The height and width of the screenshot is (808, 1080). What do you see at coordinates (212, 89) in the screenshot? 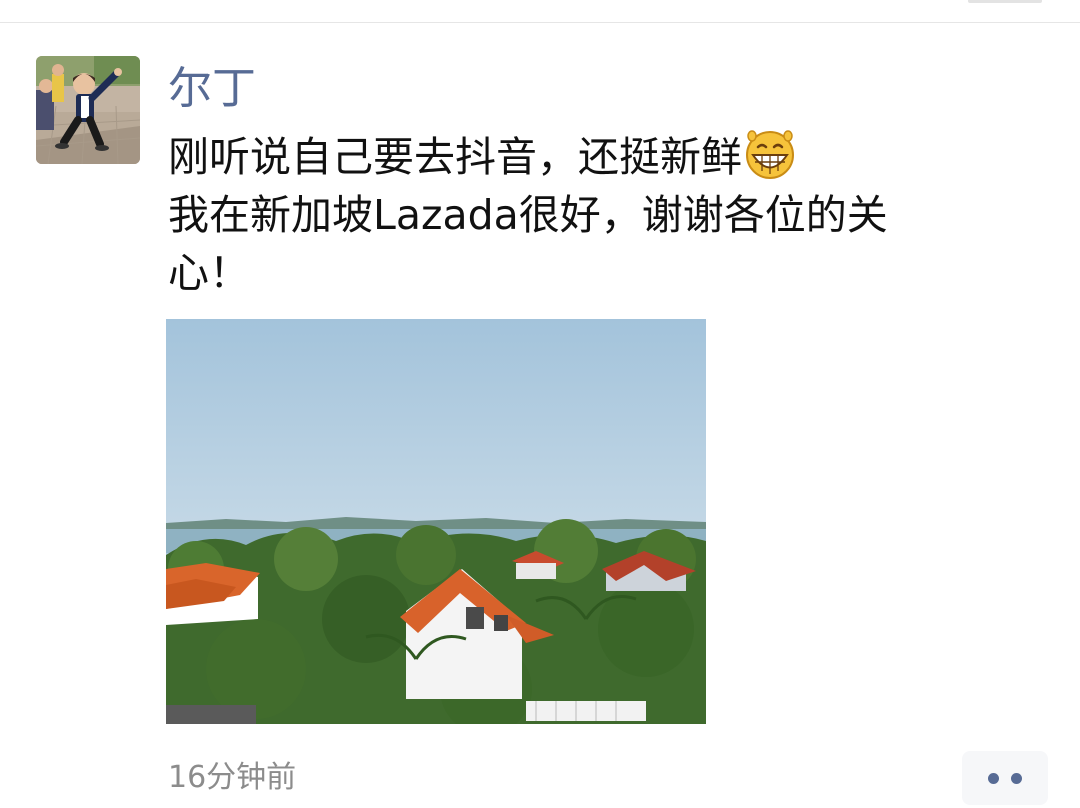
I see `post-author-name: 尔丁` at bounding box center [212, 89].